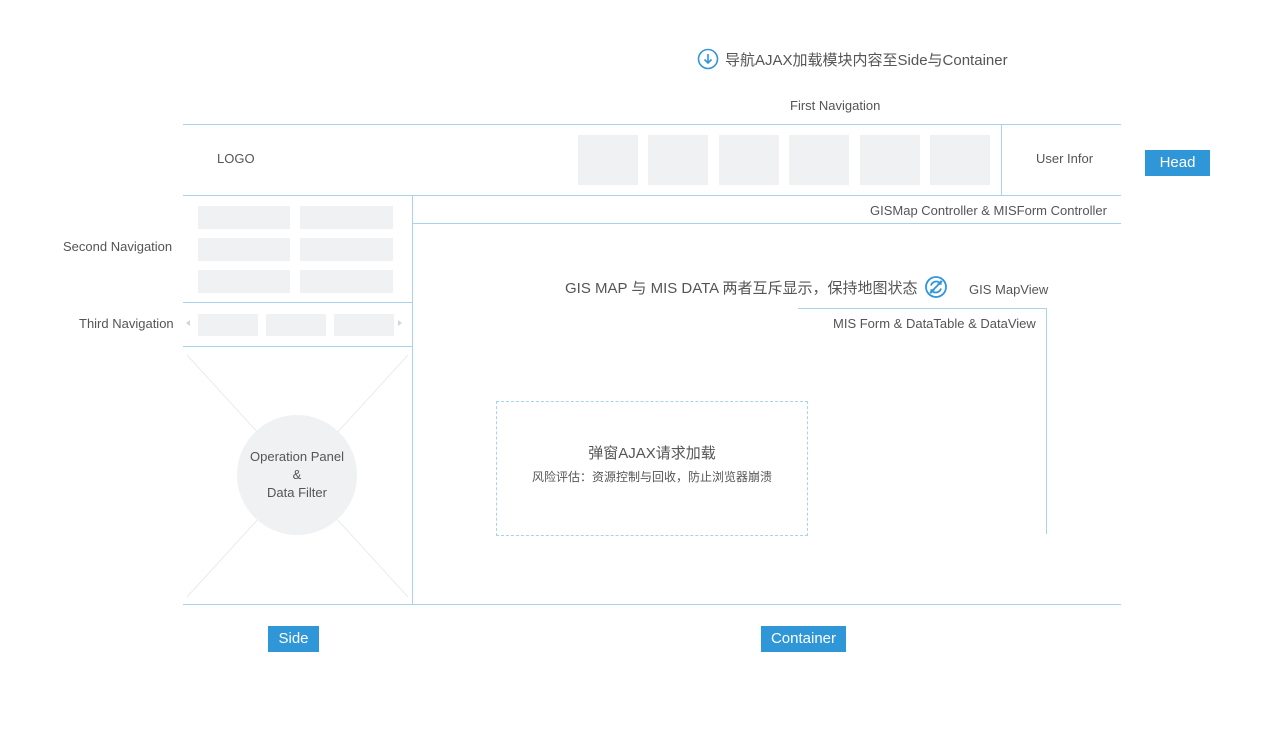 The image size is (1280, 748). Describe the element at coordinates (766, 223) in the screenshot. I see `controller-bottom-border` at that location.